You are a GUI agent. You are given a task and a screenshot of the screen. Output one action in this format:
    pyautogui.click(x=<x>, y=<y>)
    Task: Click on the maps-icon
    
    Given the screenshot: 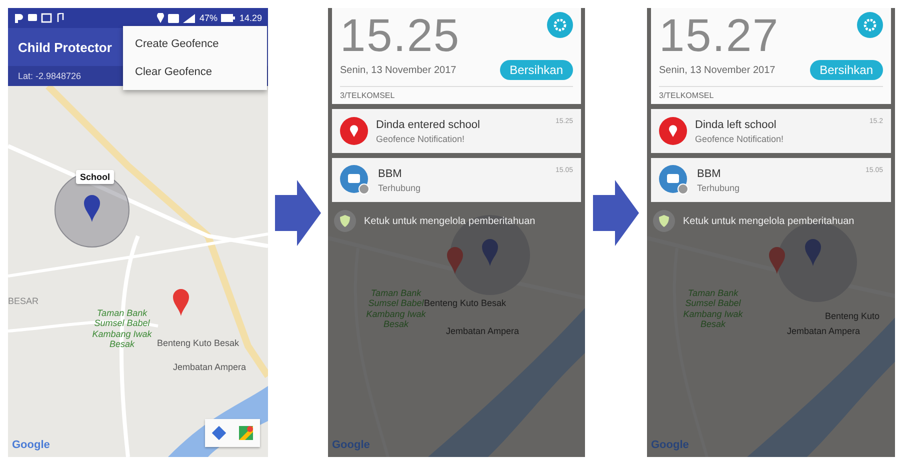 What is the action you would take?
    pyautogui.click(x=246, y=433)
    